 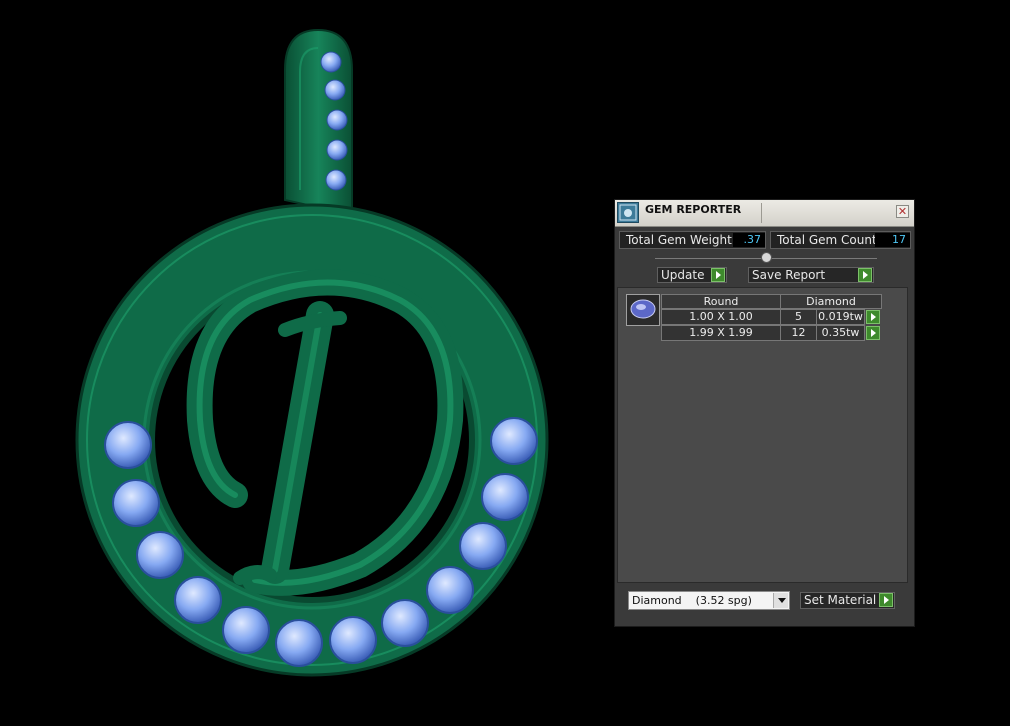 What do you see at coordinates (766, 257) in the screenshot?
I see `splitter-handle` at bounding box center [766, 257].